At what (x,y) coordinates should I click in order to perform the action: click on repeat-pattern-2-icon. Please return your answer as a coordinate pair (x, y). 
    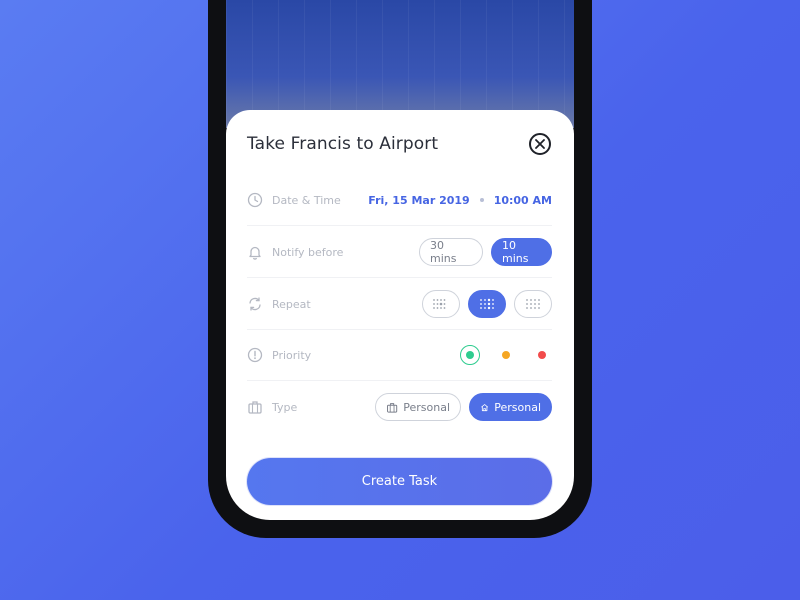
    Looking at the image, I should click on (487, 304).